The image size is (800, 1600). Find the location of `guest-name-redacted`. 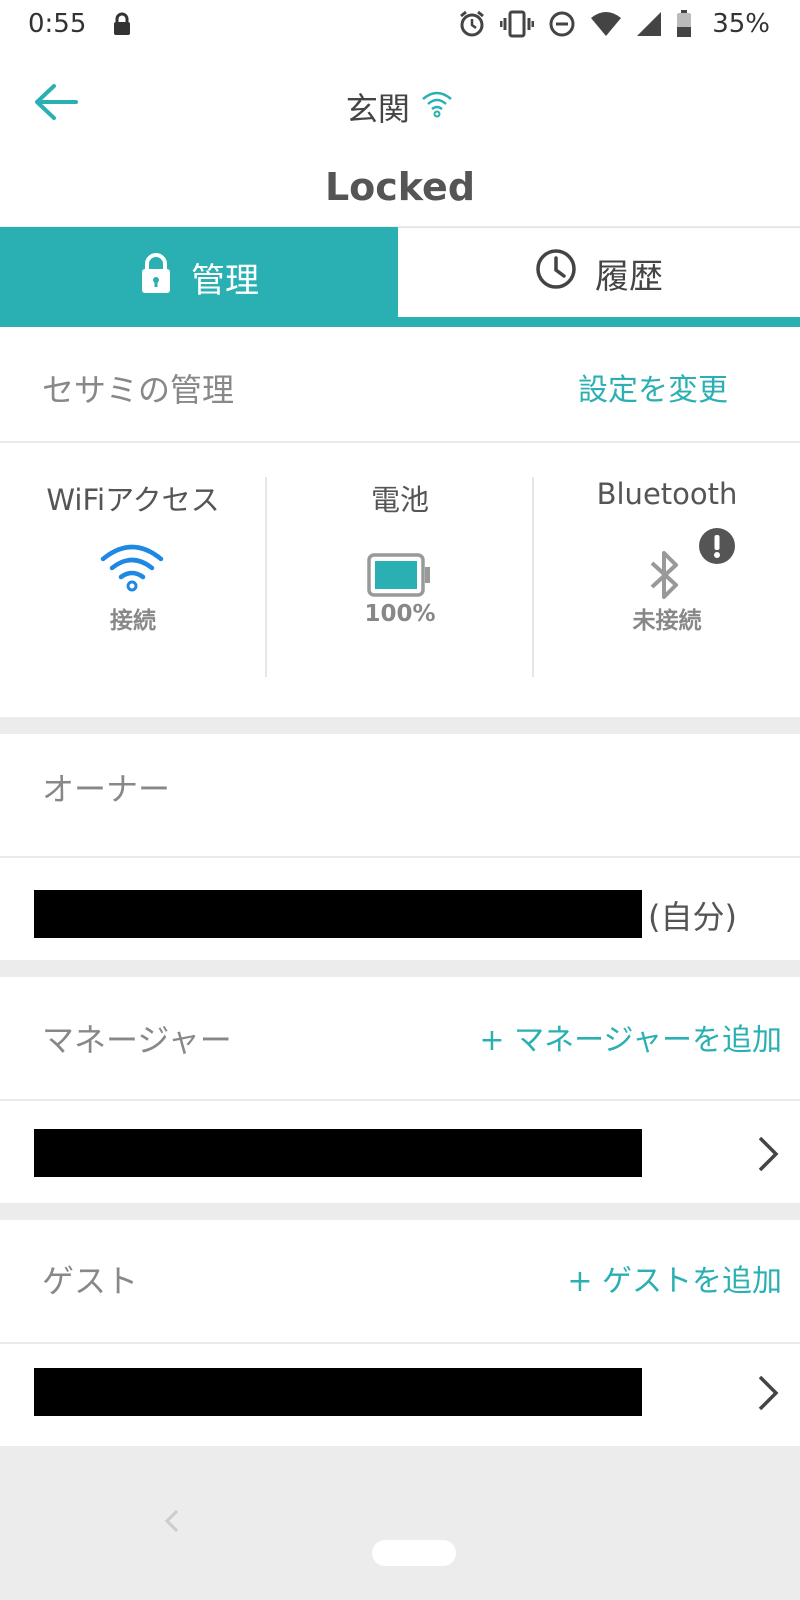

guest-name-redacted is located at coordinates (338, 1392).